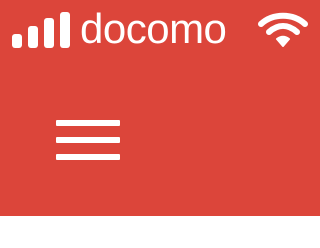 The image size is (320, 248). I want to click on wifi-icon, so click(283, 29).